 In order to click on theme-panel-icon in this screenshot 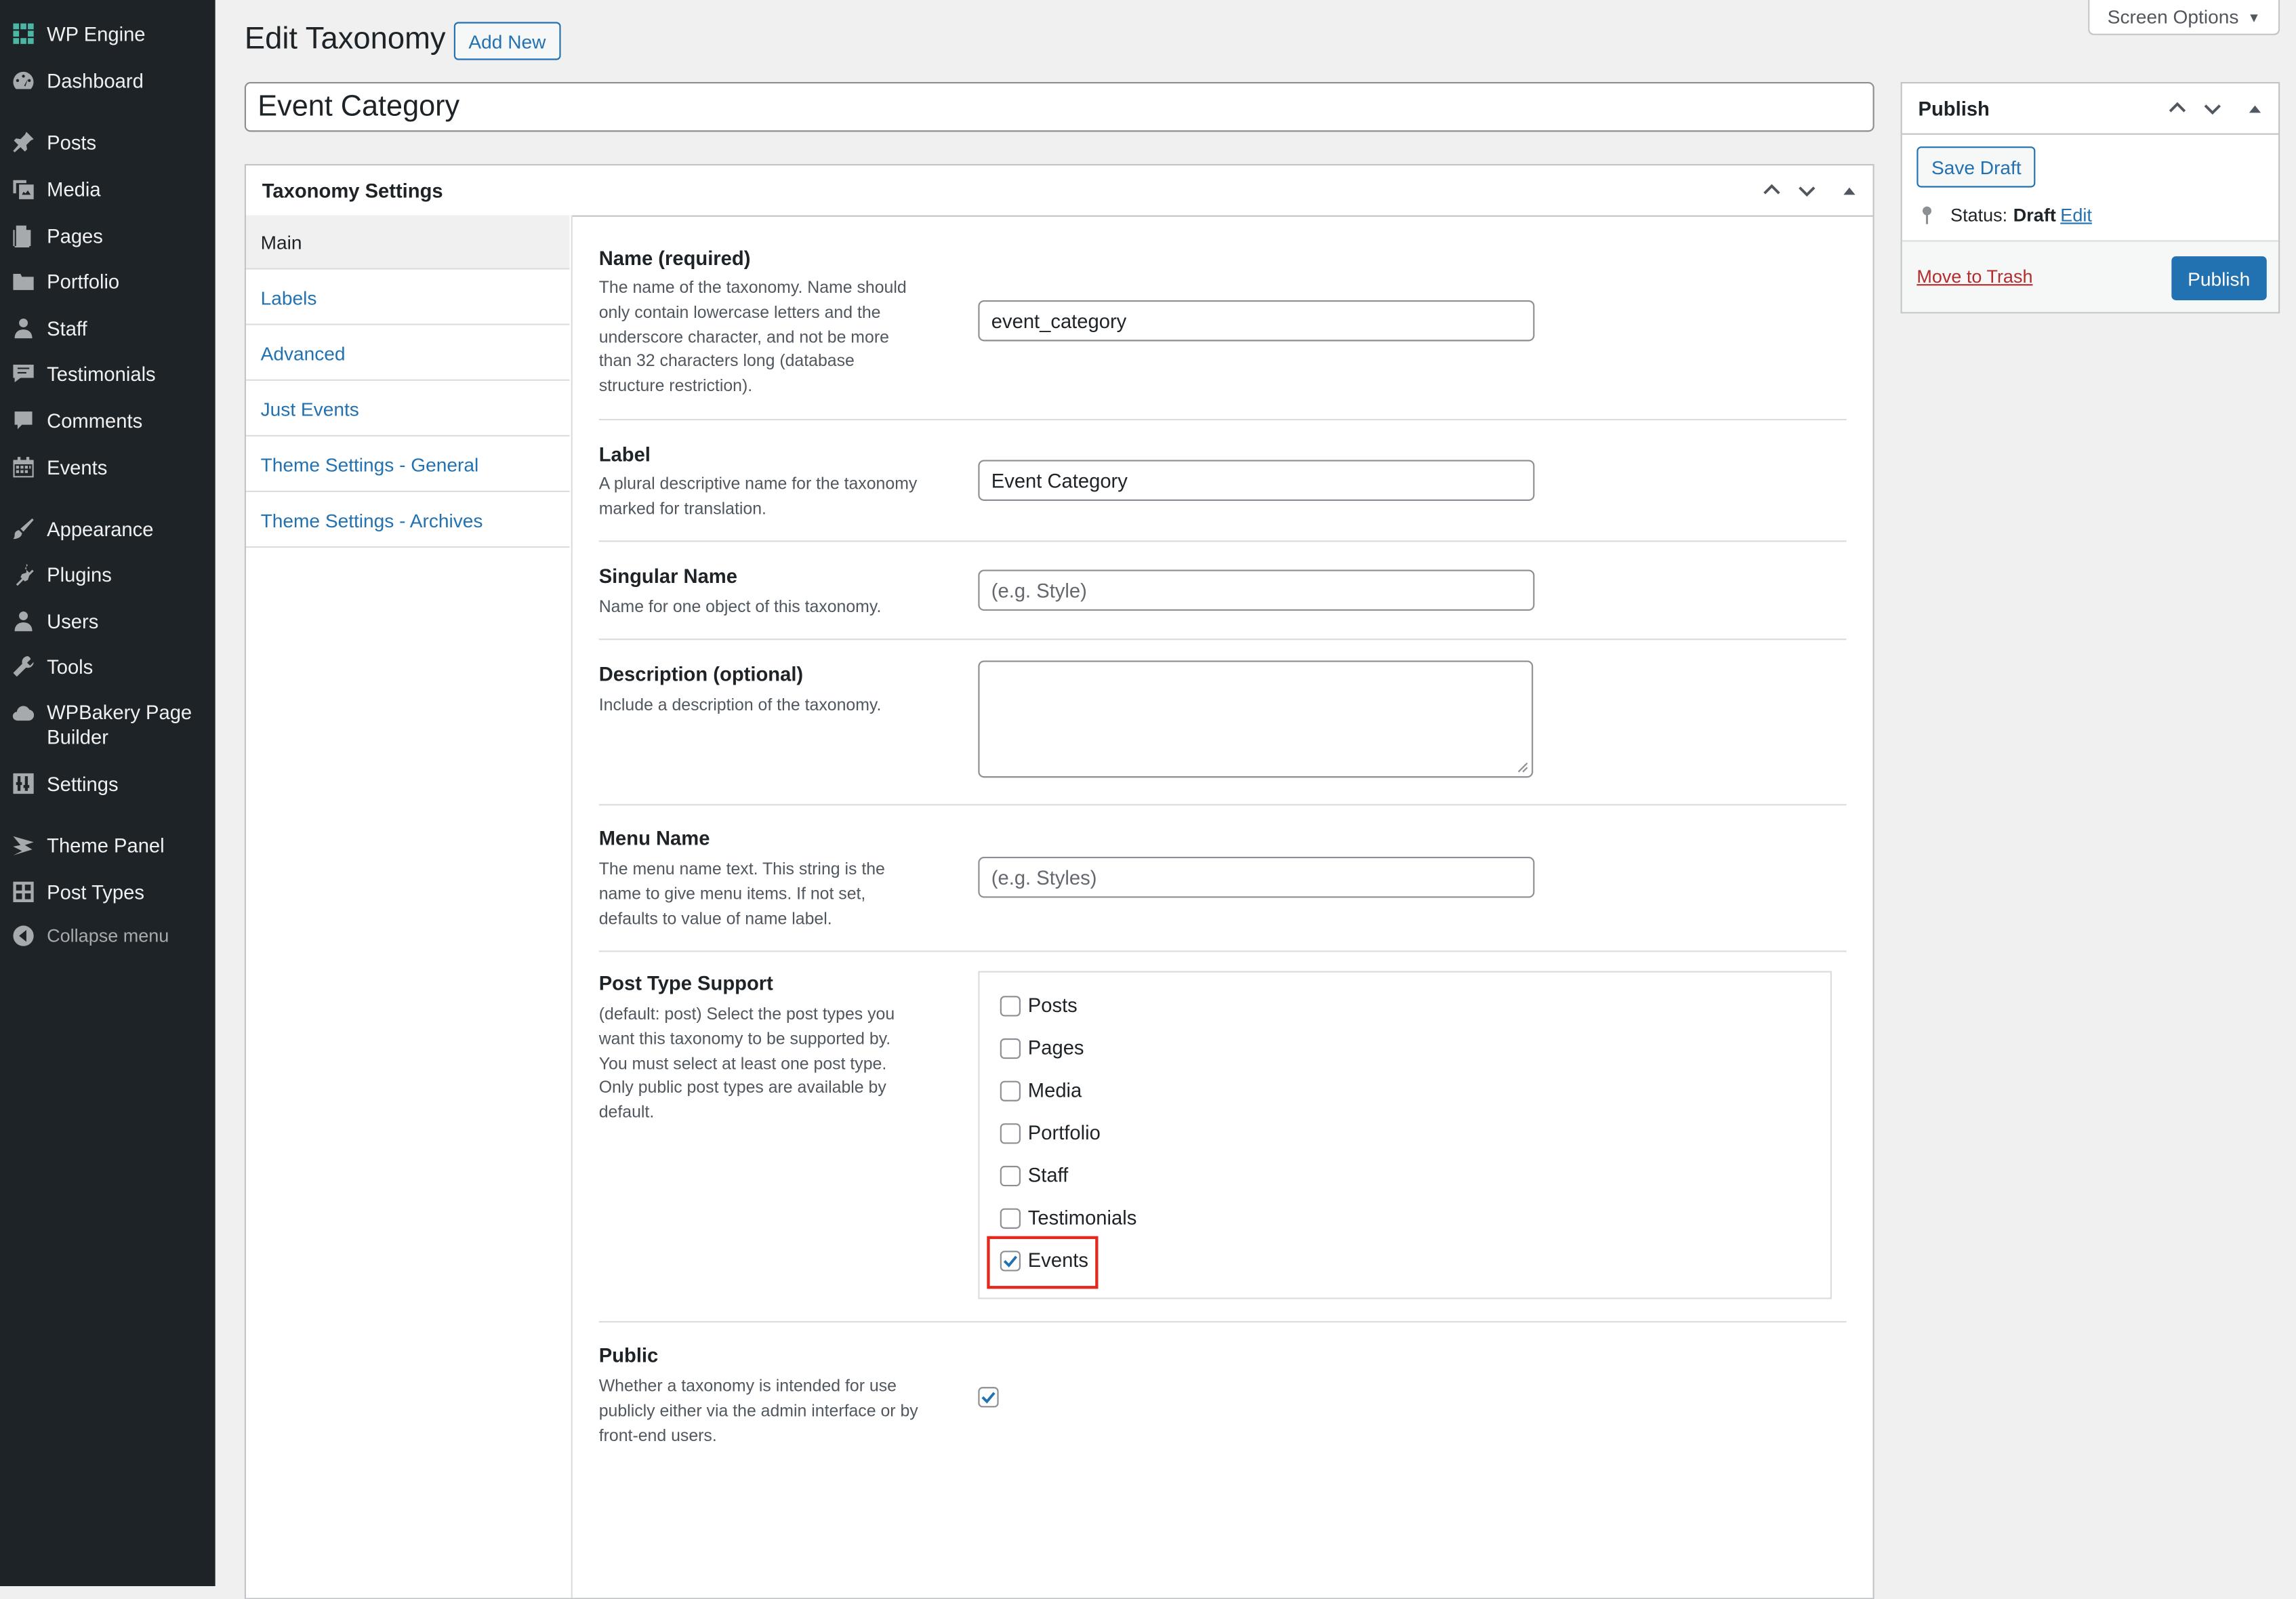, I will do `click(23, 845)`.